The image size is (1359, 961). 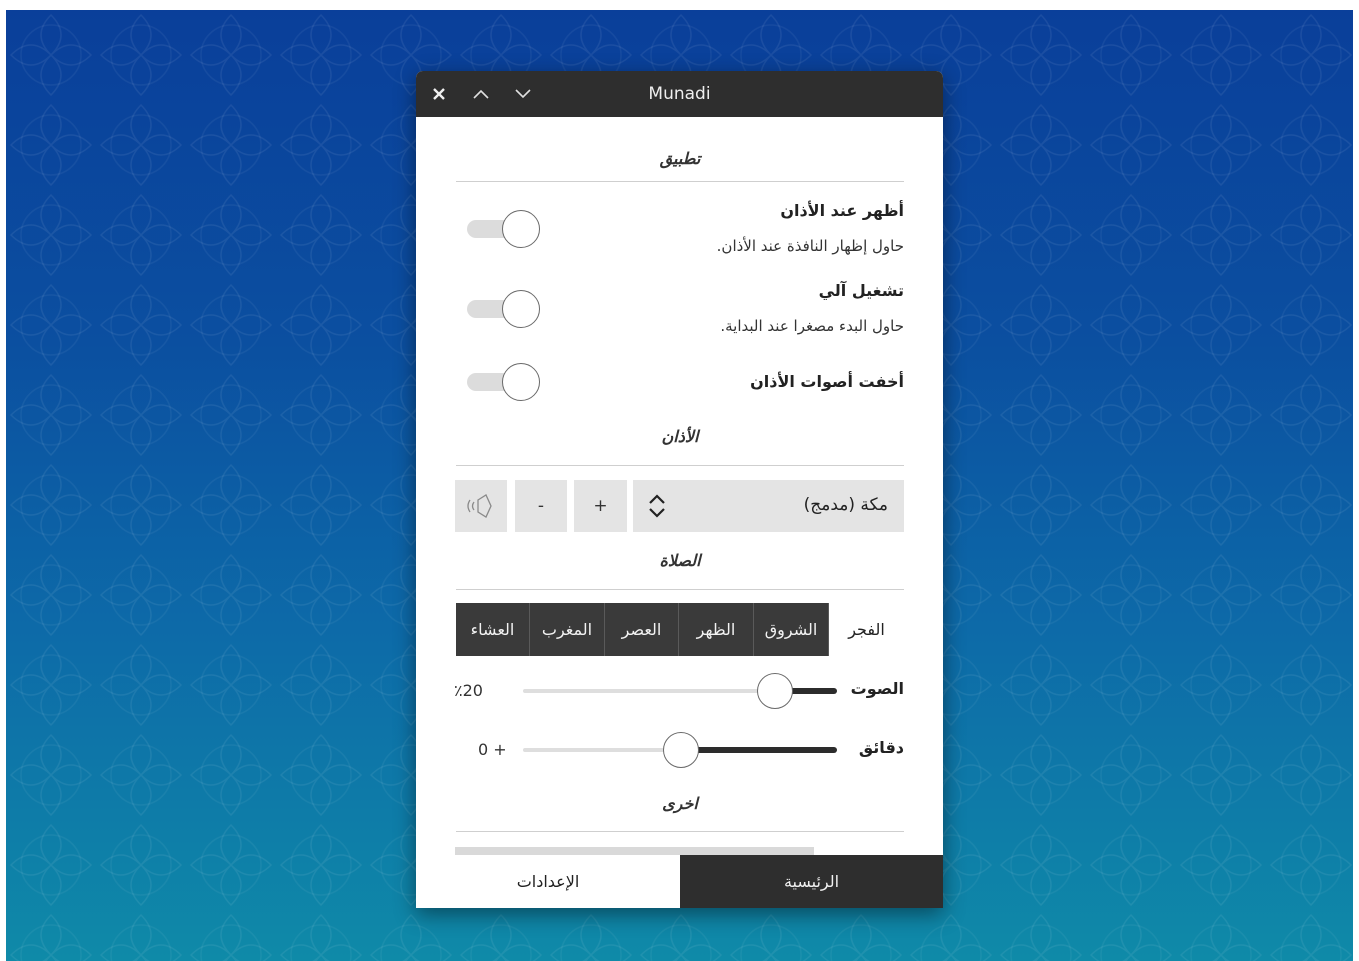 I want to click on adhan-controls: - + مكة (مدمج), so click(x=679, y=506).